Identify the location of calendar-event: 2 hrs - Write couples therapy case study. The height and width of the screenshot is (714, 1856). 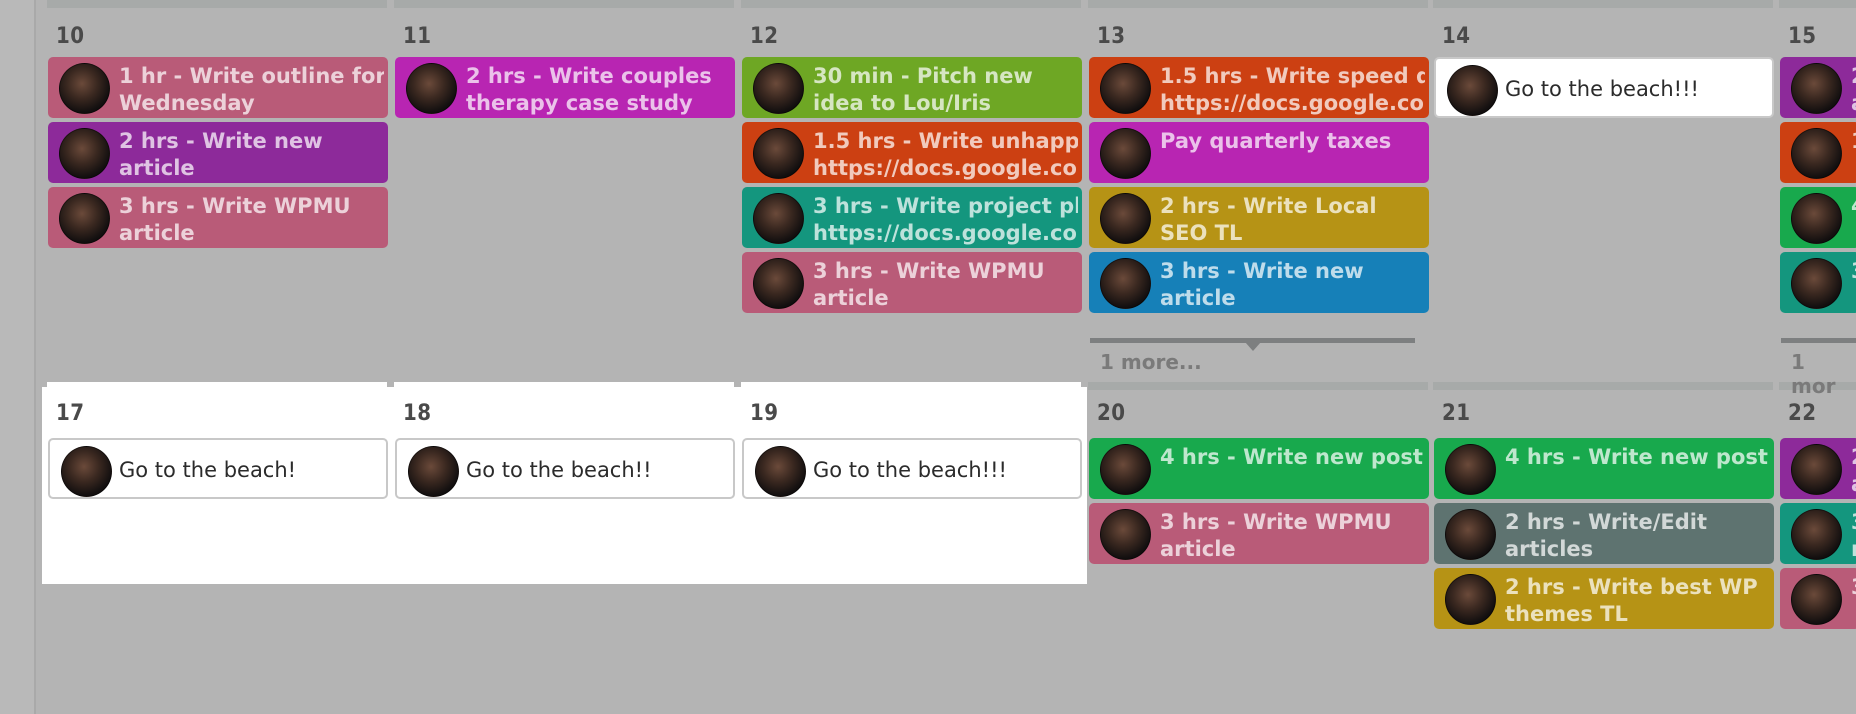
(565, 87).